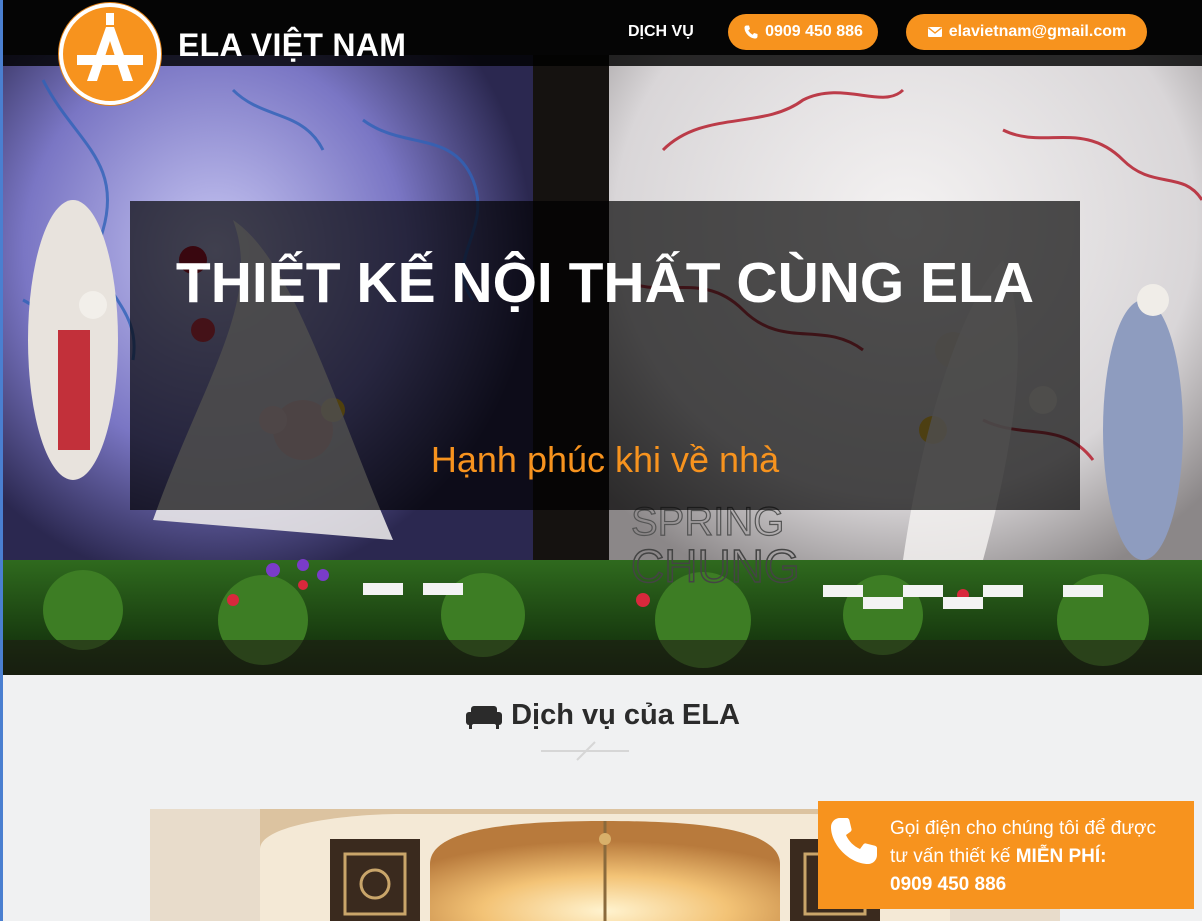 This screenshot has height=921, width=1202. I want to click on envelope-icon, so click(934, 32).